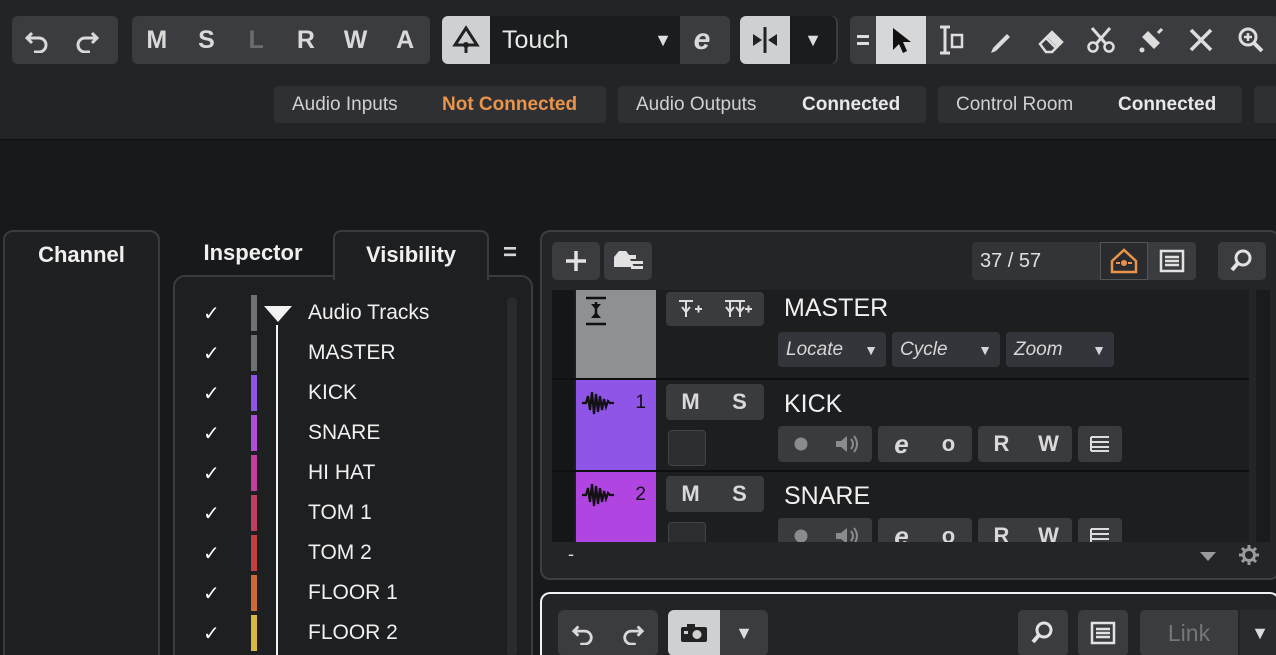 This screenshot has width=1276, height=655. What do you see at coordinates (1189, 632) in the screenshot?
I see `link-button: Link` at bounding box center [1189, 632].